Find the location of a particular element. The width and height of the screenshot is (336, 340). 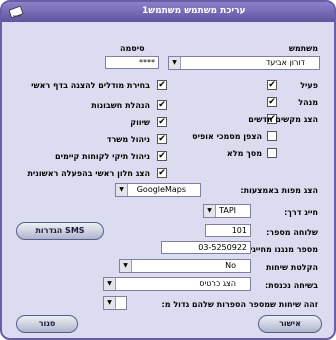

extension-field: 101 is located at coordinates (228, 230).